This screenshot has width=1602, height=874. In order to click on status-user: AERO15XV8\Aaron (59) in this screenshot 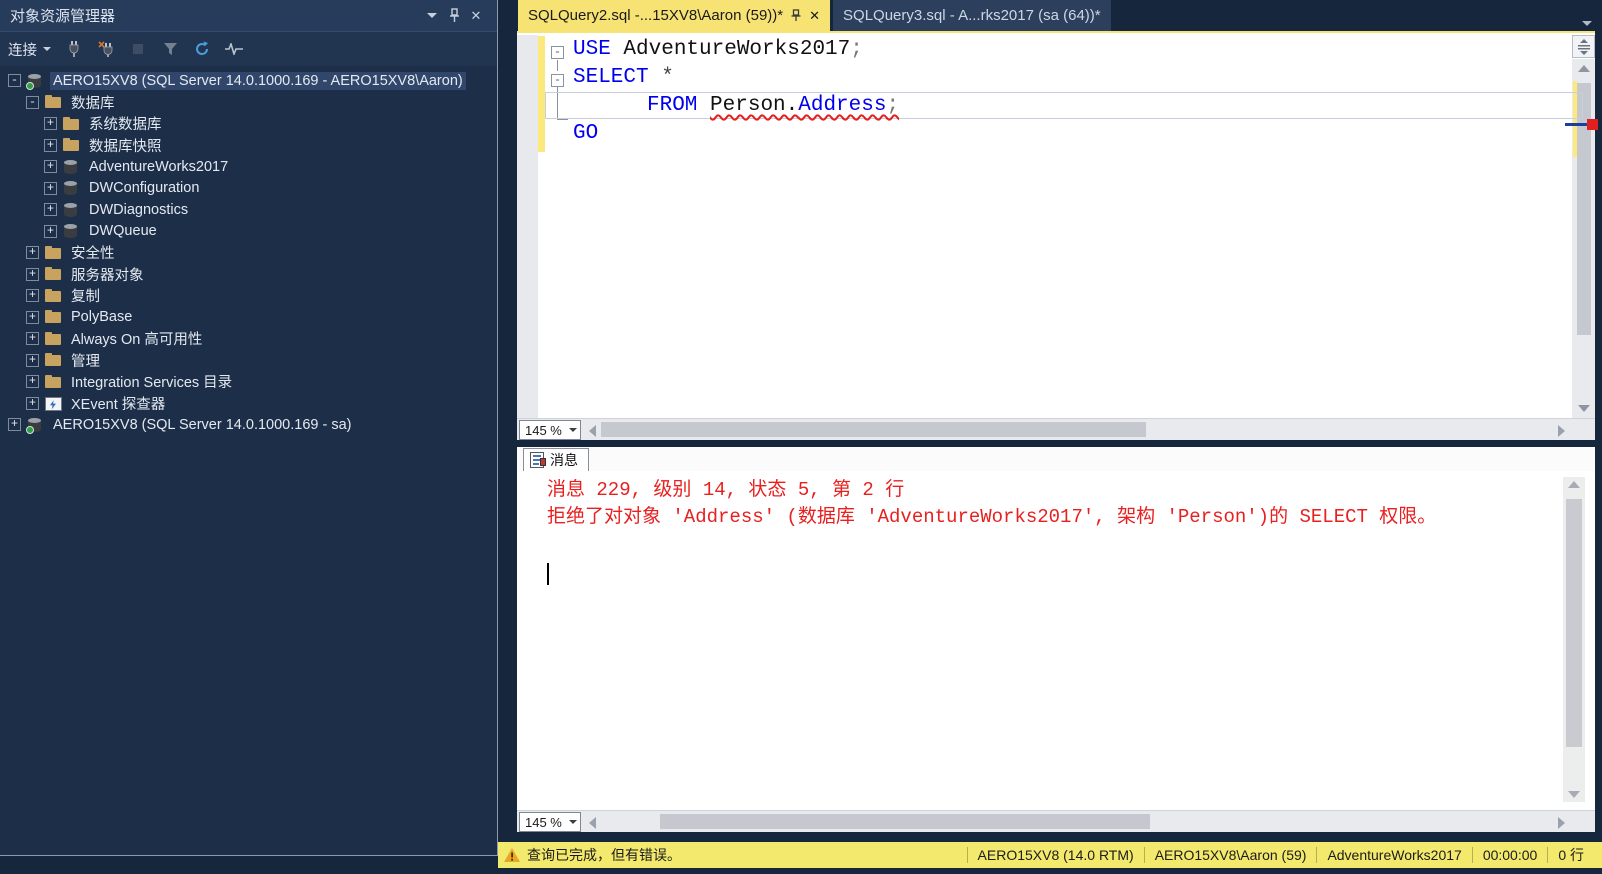, I will do `click(1230, 855)`.